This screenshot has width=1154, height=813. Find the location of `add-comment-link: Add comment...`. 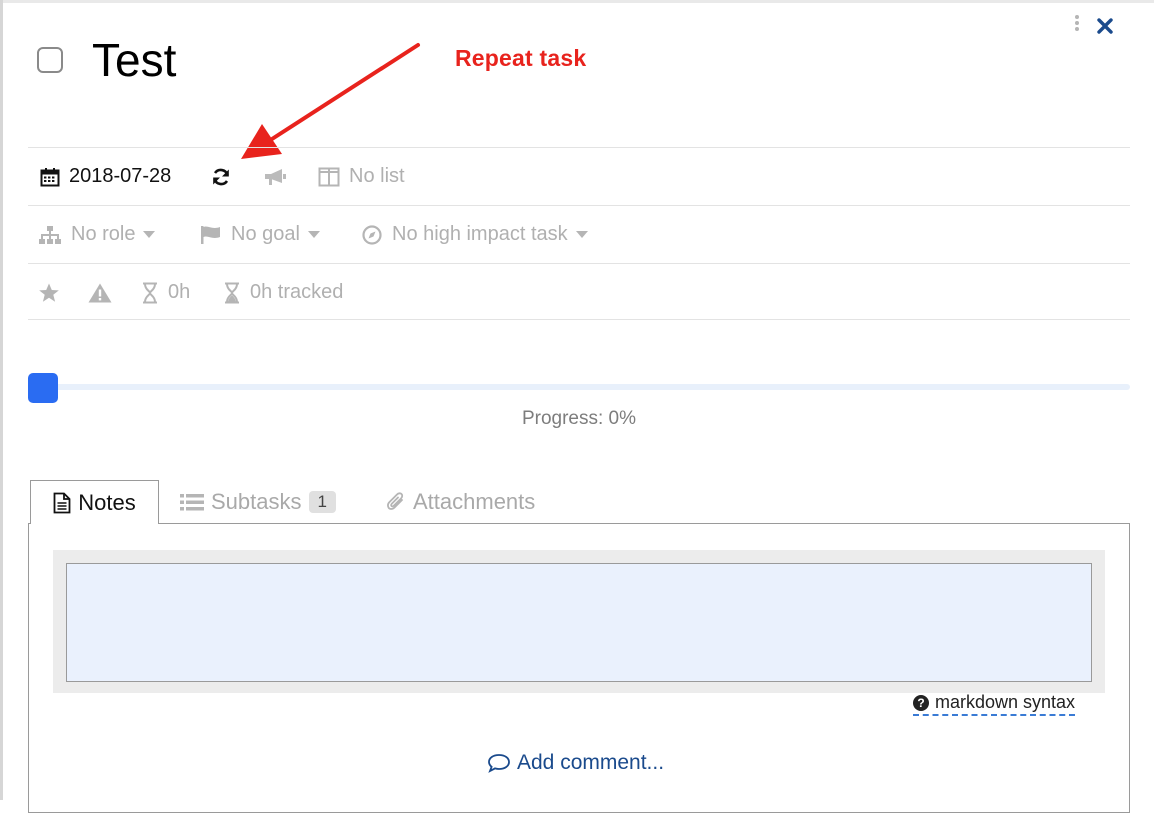

add-comment-link: Add comment... is located at coordinates (575, 763).